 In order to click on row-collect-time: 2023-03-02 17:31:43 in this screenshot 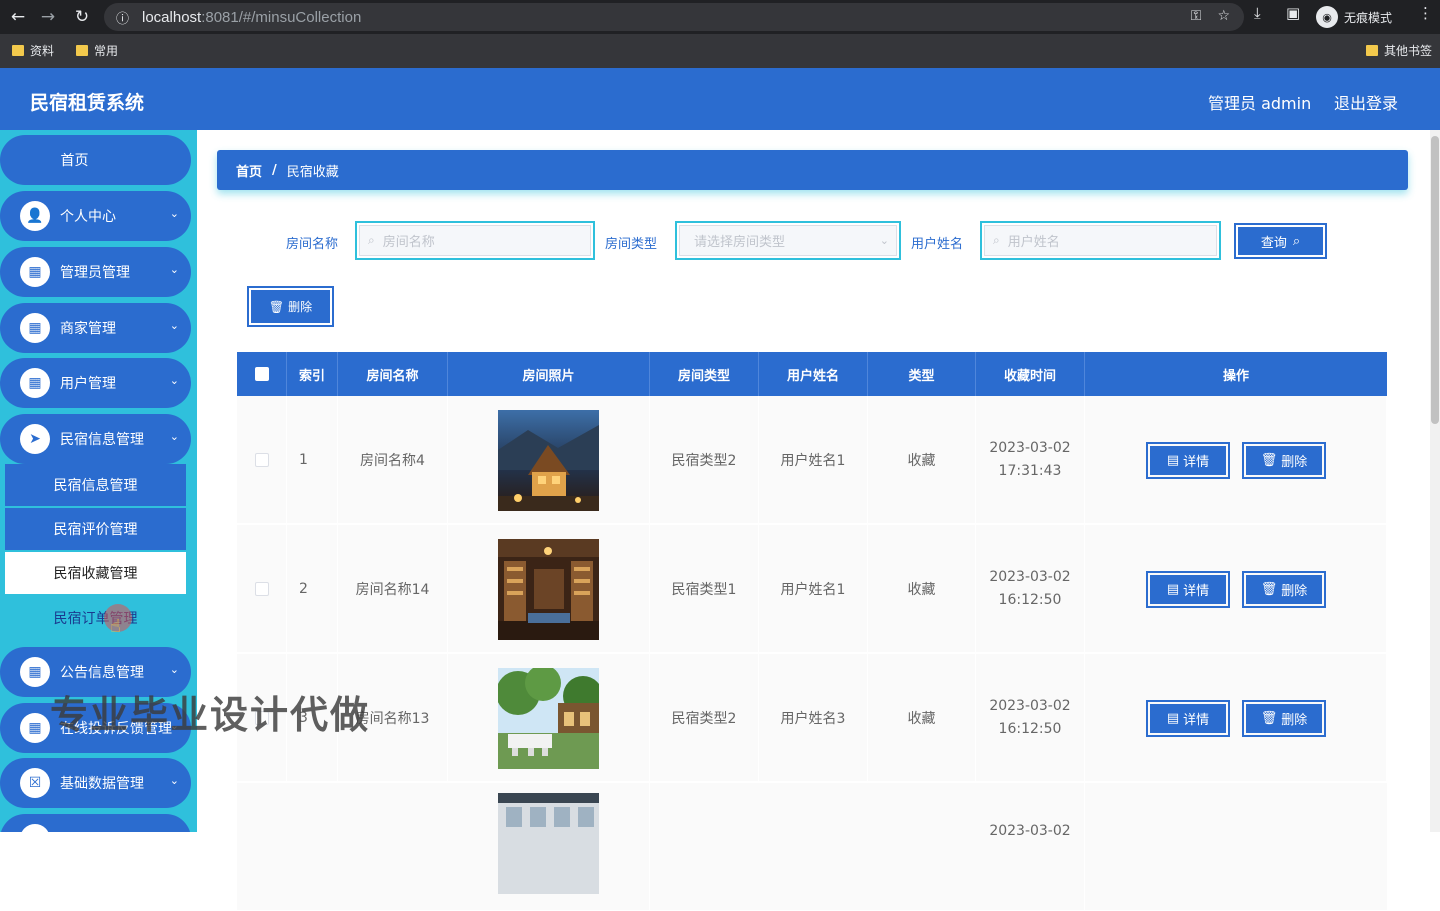, I will do `click(1030, 460)`.